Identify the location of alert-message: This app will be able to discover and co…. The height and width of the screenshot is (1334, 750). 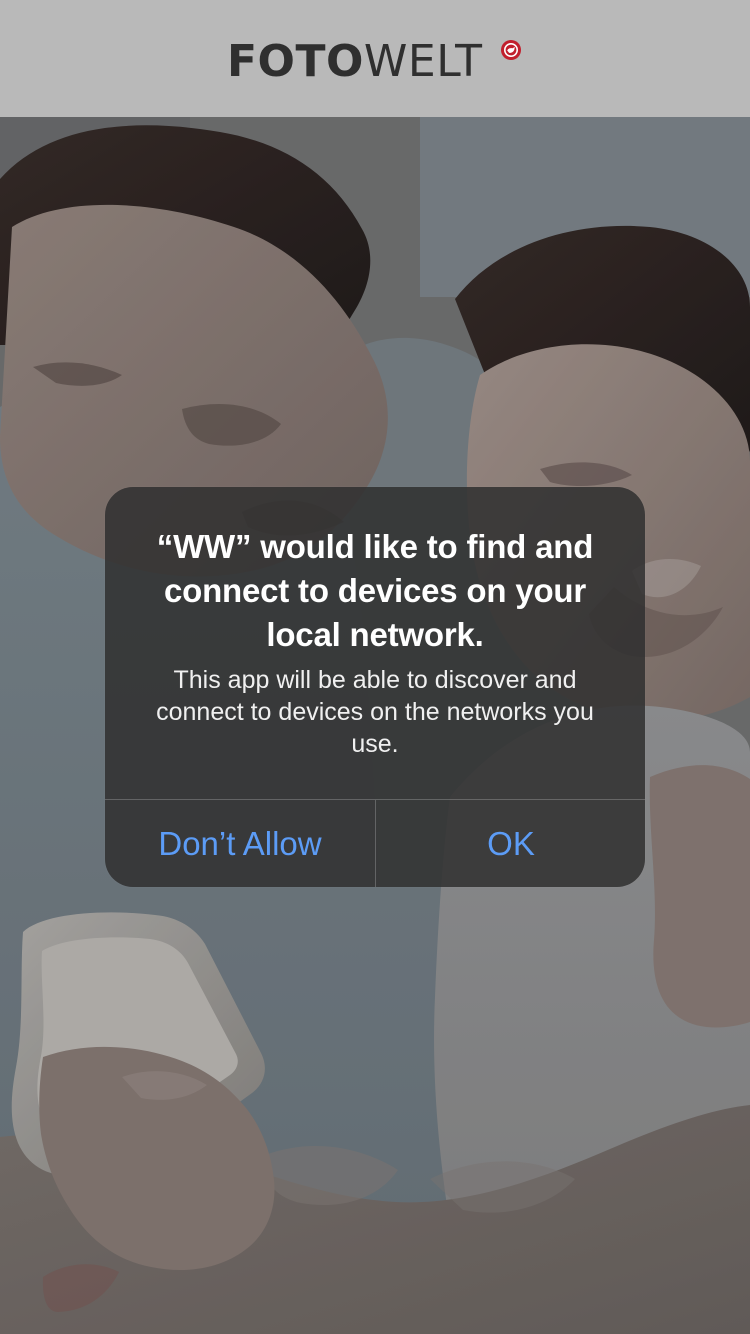
(375, 712).